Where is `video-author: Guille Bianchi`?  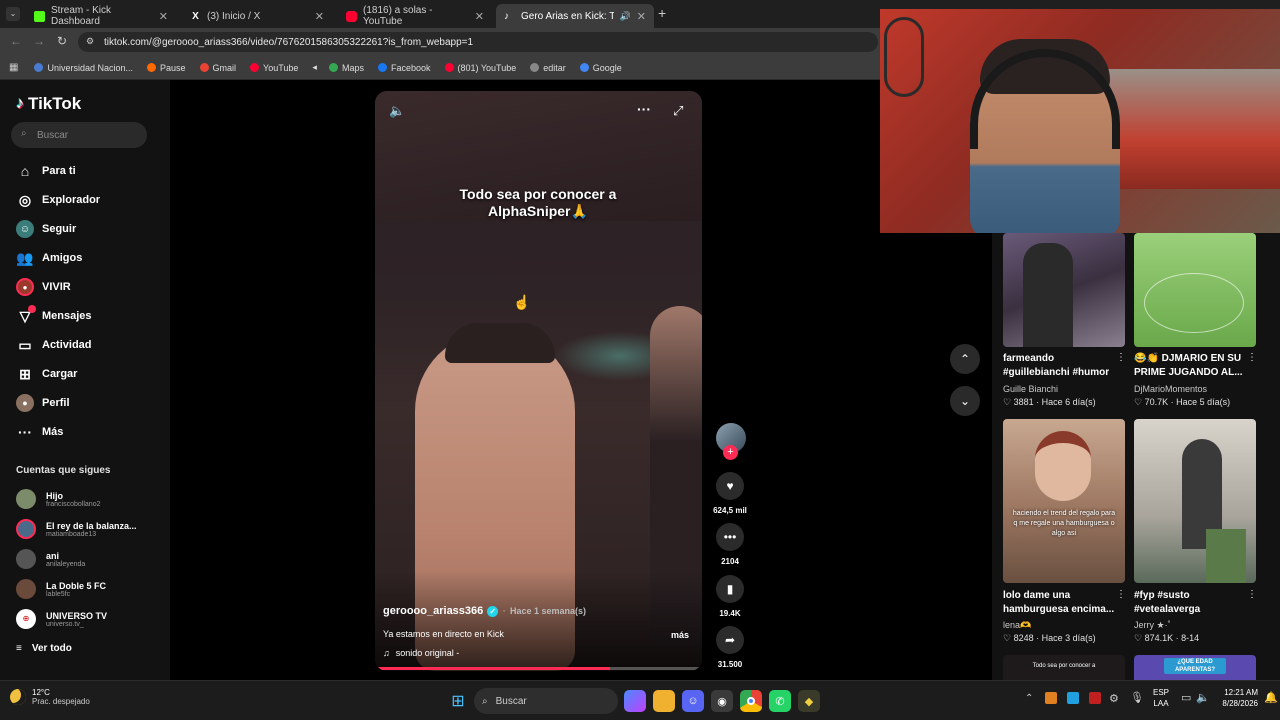 video-author: Guille Bianchi is located at coordinates (1030, 389).